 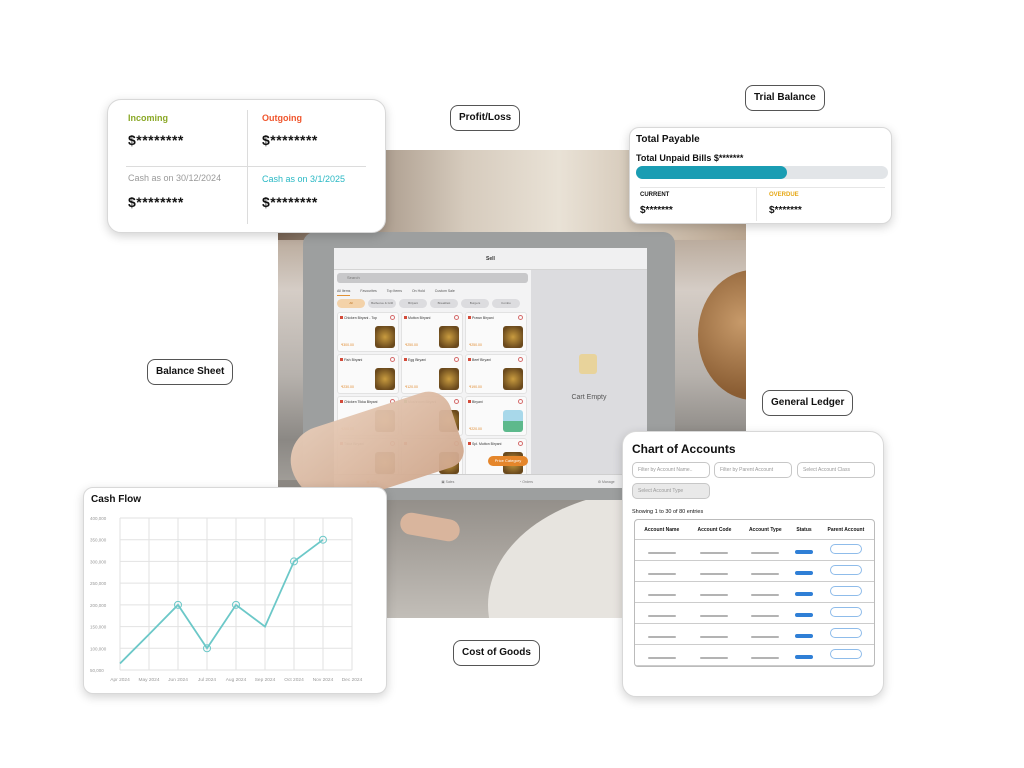 What do you see at coordinates (432, 332) in the screenshot?
I see `pos-item-card: Mutton Biryani ₹250.00` at bounding box center [432, 332].